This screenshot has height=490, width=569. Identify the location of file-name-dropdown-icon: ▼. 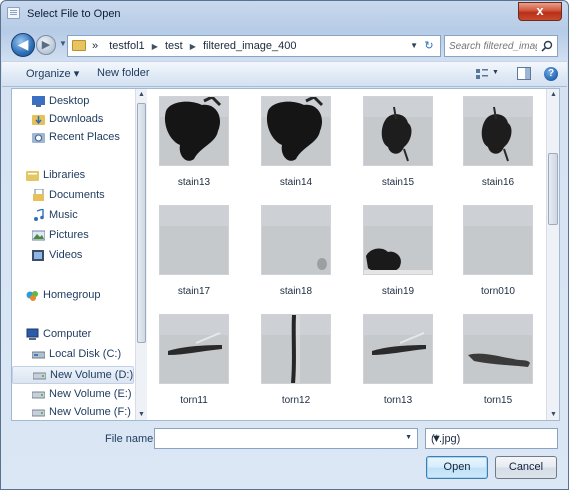
(408, 437).